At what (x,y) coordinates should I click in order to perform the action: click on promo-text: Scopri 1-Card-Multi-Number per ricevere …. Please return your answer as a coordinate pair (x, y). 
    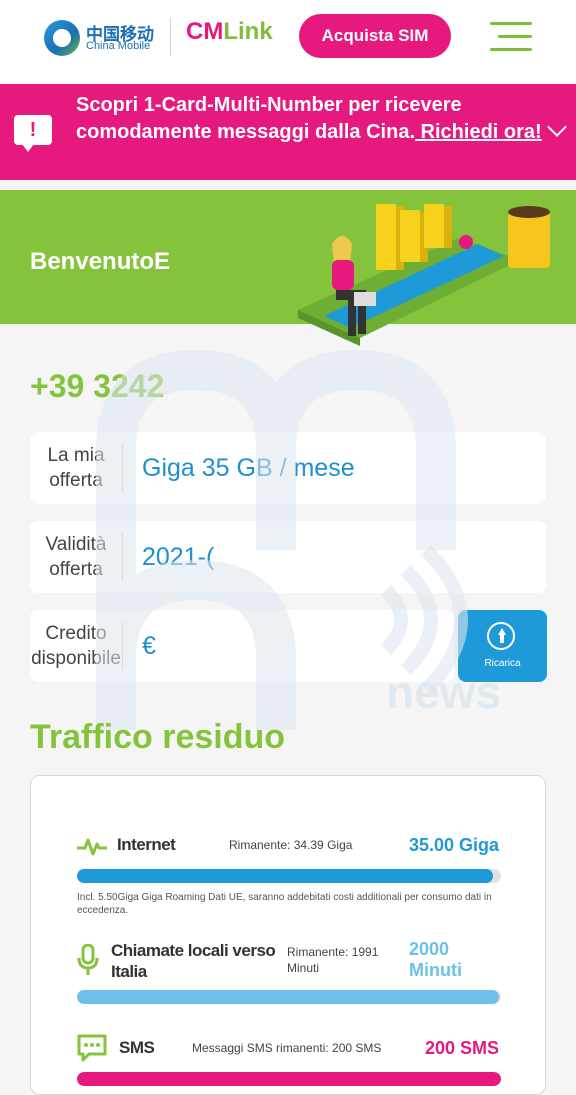
    Looking at the image, I should click on (311, 119).